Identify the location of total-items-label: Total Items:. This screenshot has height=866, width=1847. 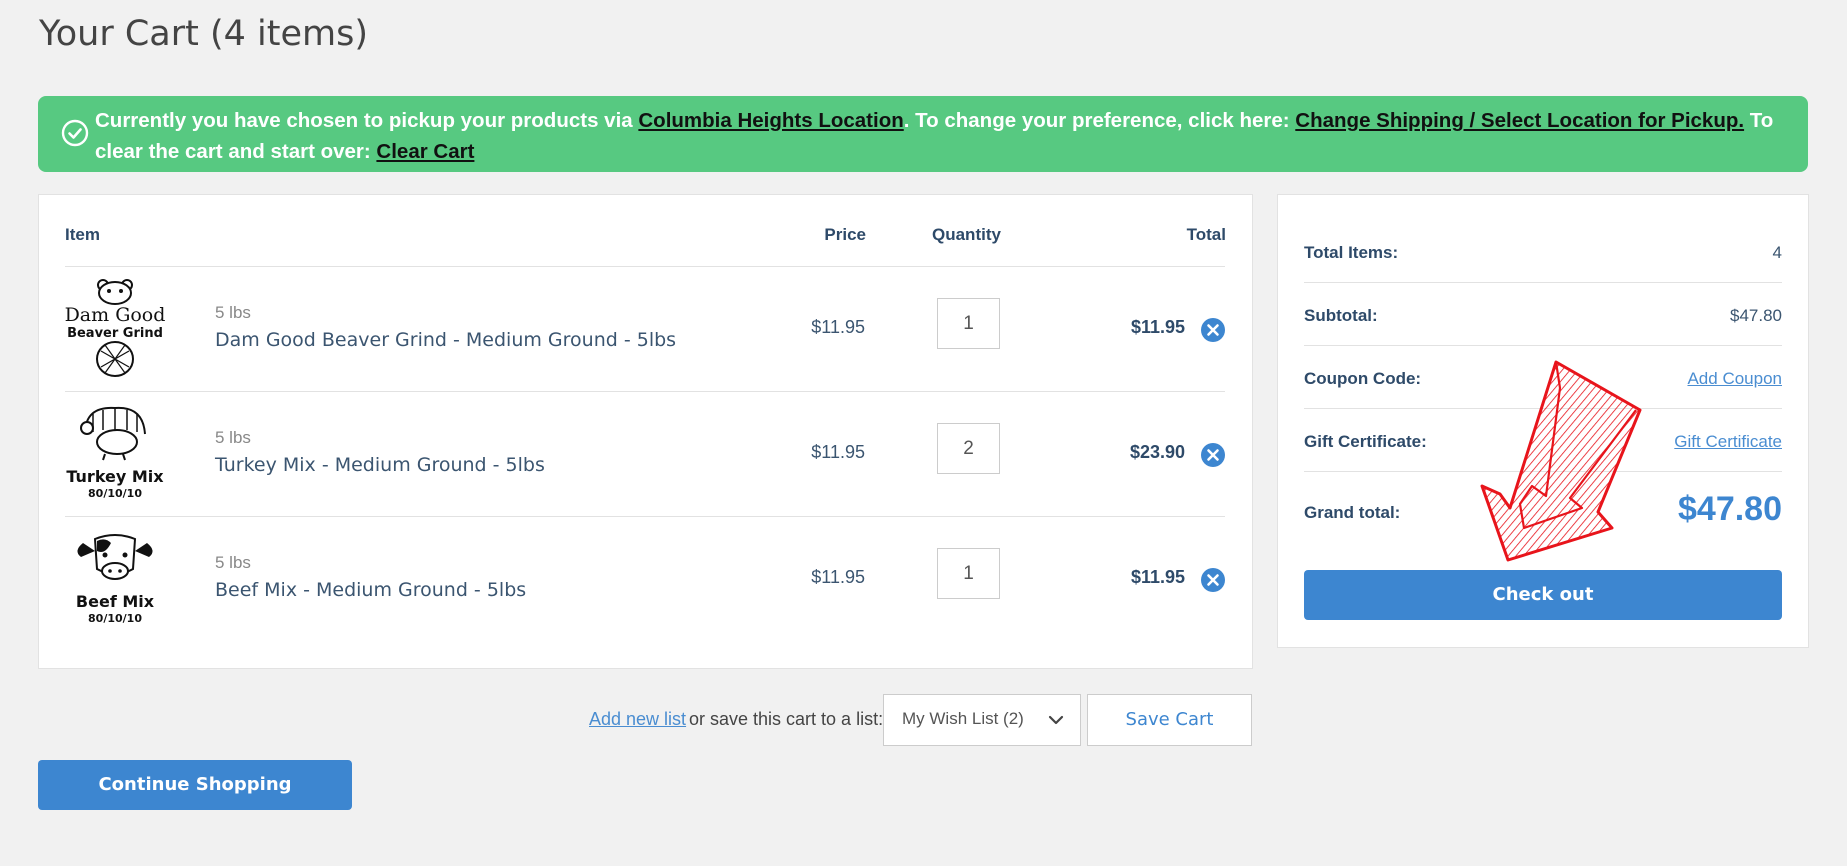
(1351, 252).